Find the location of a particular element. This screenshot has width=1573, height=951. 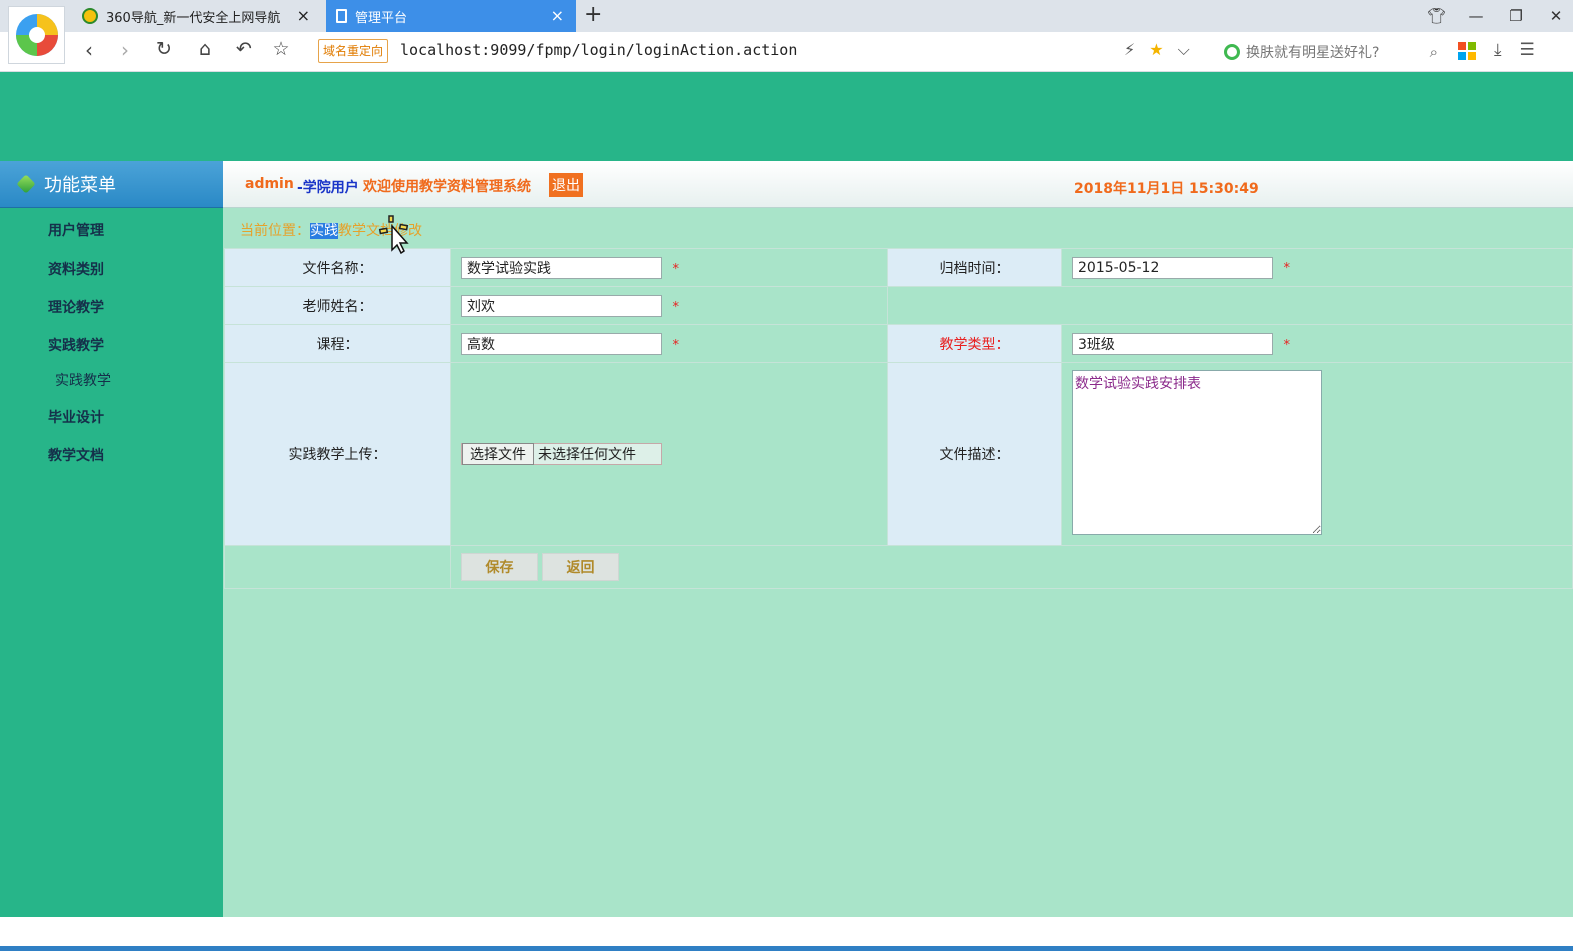

favorite-star-icon: ★ is located at coordinates (1156, 50).